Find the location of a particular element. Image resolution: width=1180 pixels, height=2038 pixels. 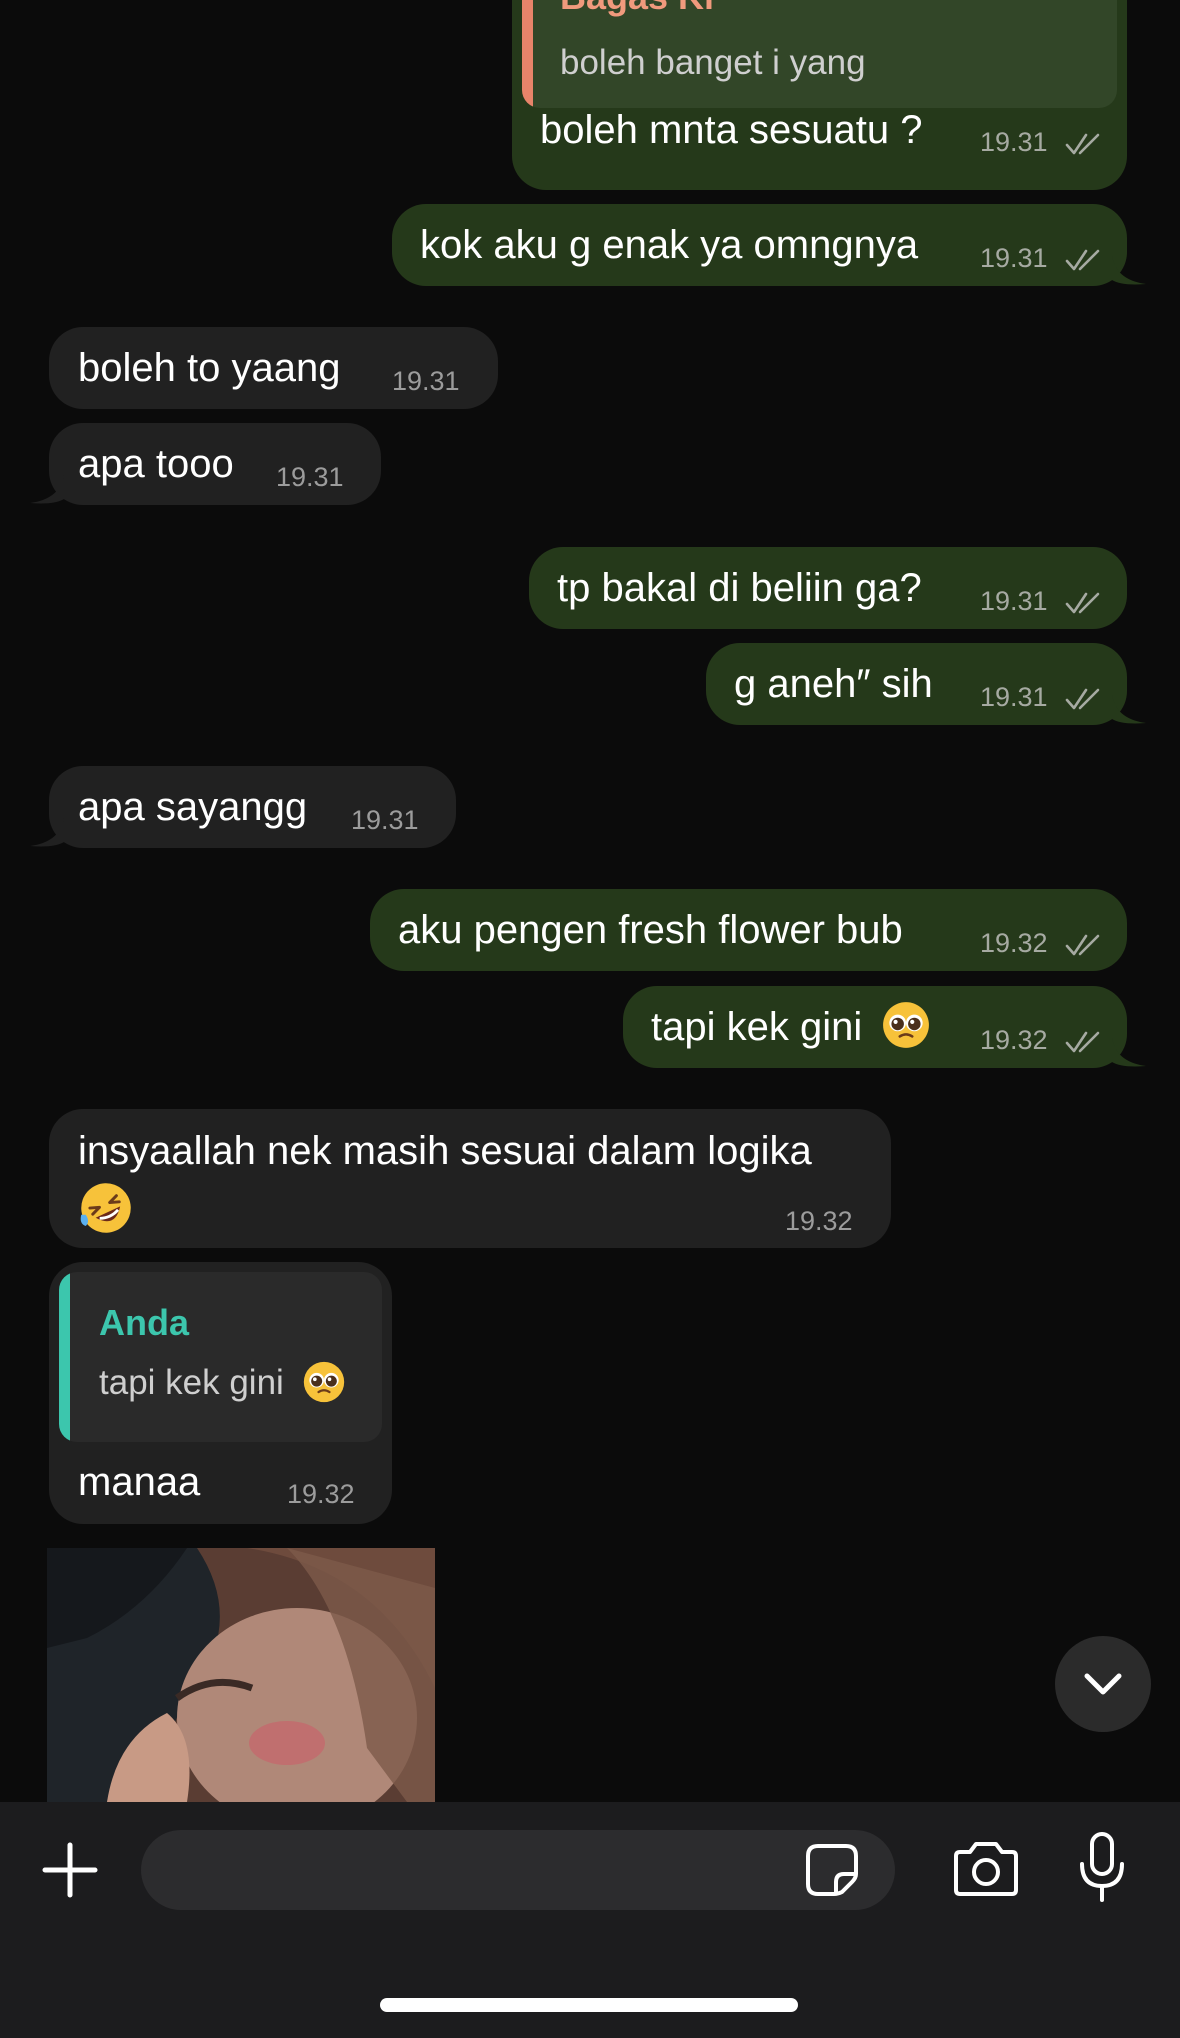

camera-icon is located at coordinates (986, 1870).